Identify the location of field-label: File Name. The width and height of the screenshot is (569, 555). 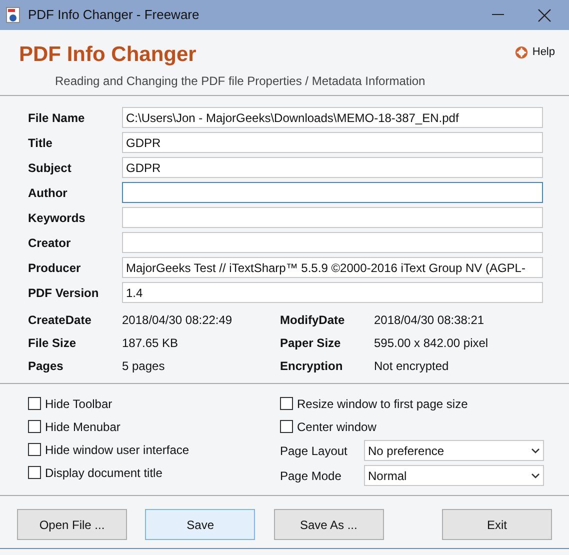
(57, 118).